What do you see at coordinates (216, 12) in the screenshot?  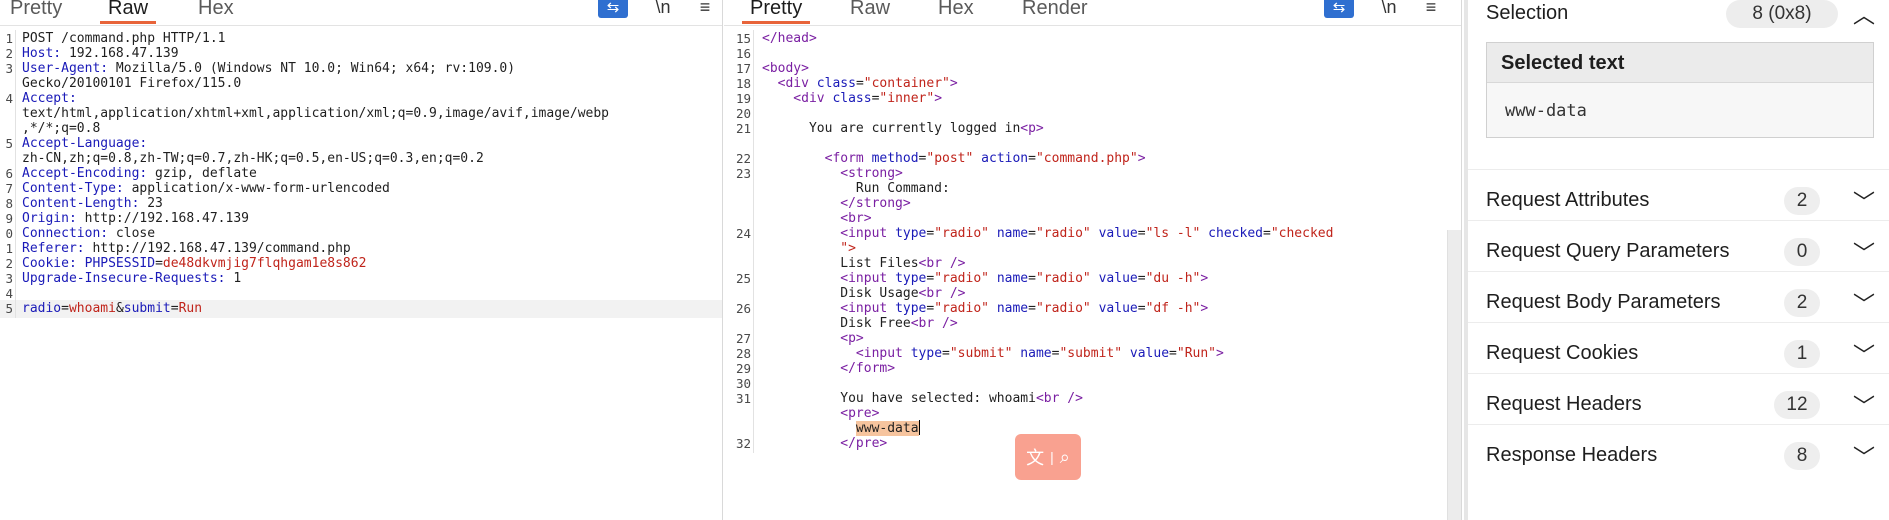 I see `request-tab-hex: Hex` at bounding box center [216, 12].